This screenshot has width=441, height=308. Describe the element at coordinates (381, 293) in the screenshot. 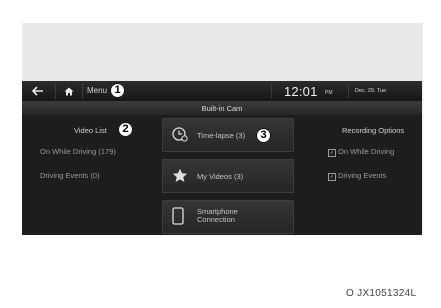

I see `figure-code: O JX1051324L` at that location.